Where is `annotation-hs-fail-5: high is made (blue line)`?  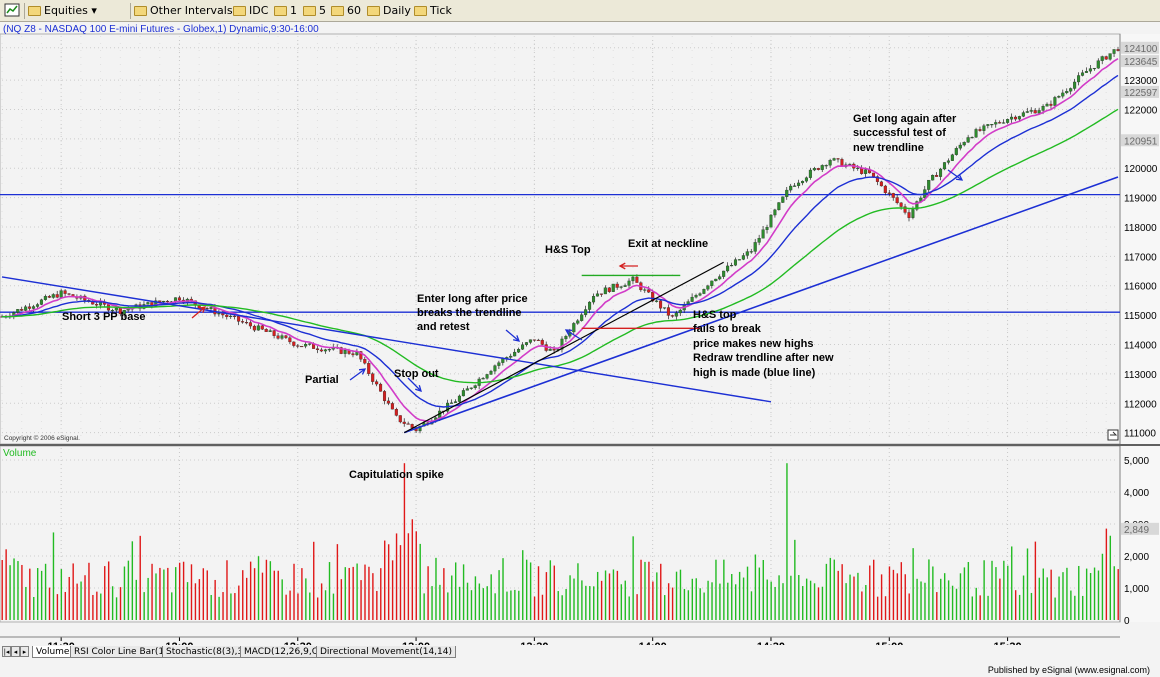 annotation-hs-fail-5: high is made (blue line) is located at coordinates (754, 373).